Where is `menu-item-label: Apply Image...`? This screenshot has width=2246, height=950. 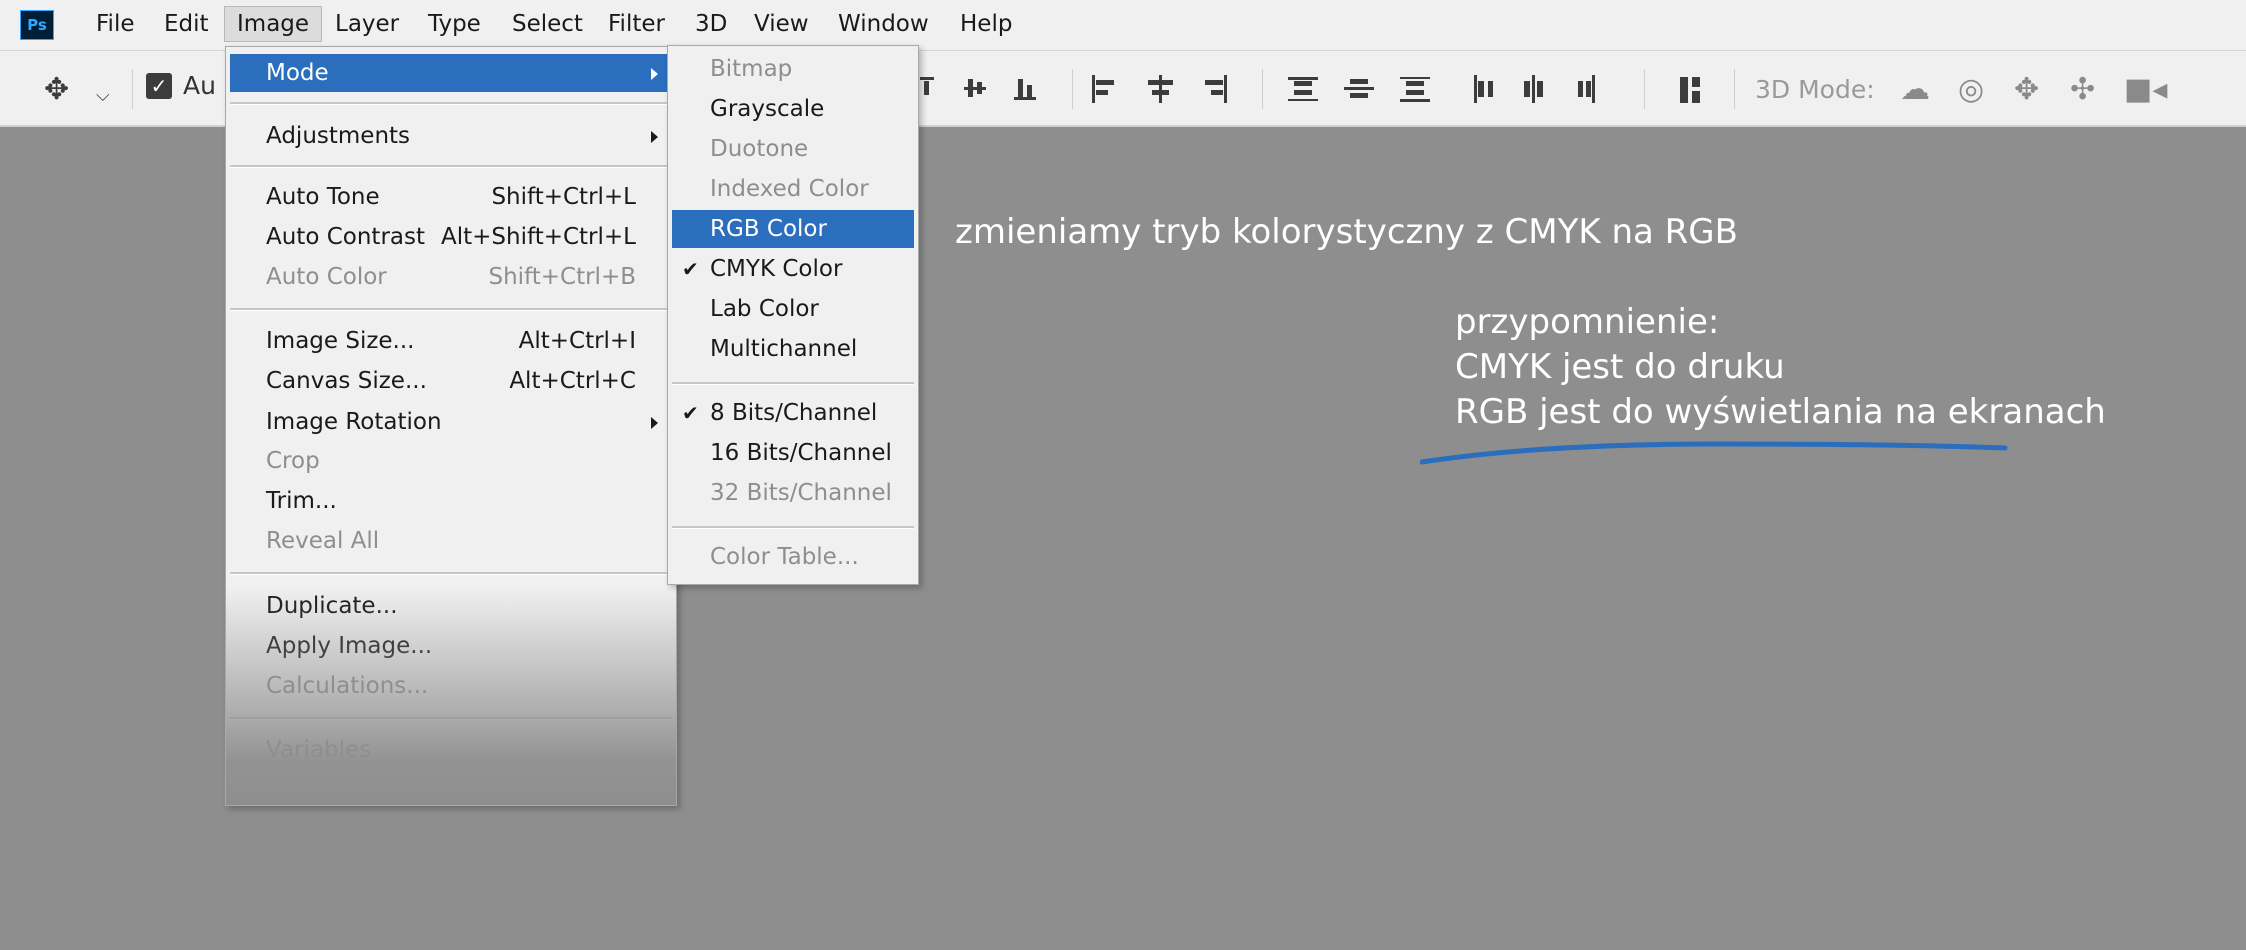
menu-item-label: Apply Image... is located at coordinates (349, 646).